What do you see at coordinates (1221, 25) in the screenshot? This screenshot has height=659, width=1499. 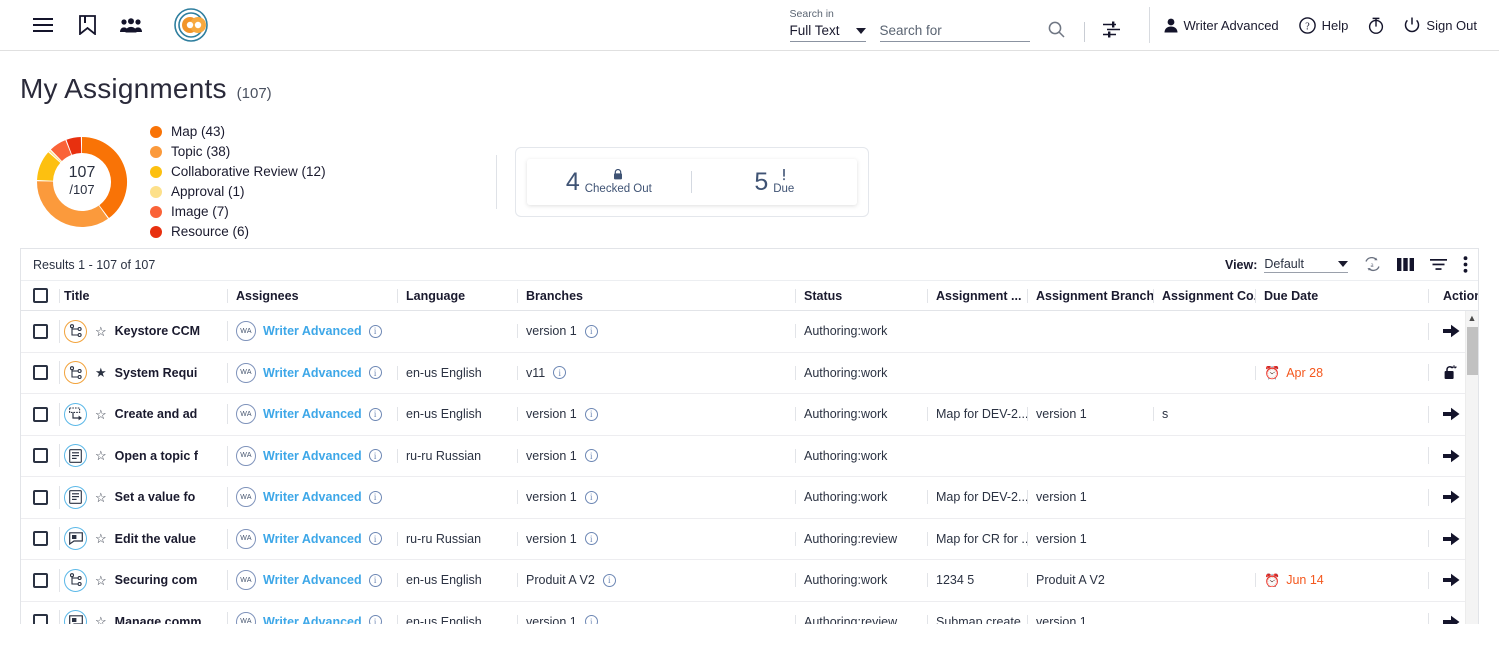 I see `user-account-button: Writer Advanced` at bounding box center [1221, 25].